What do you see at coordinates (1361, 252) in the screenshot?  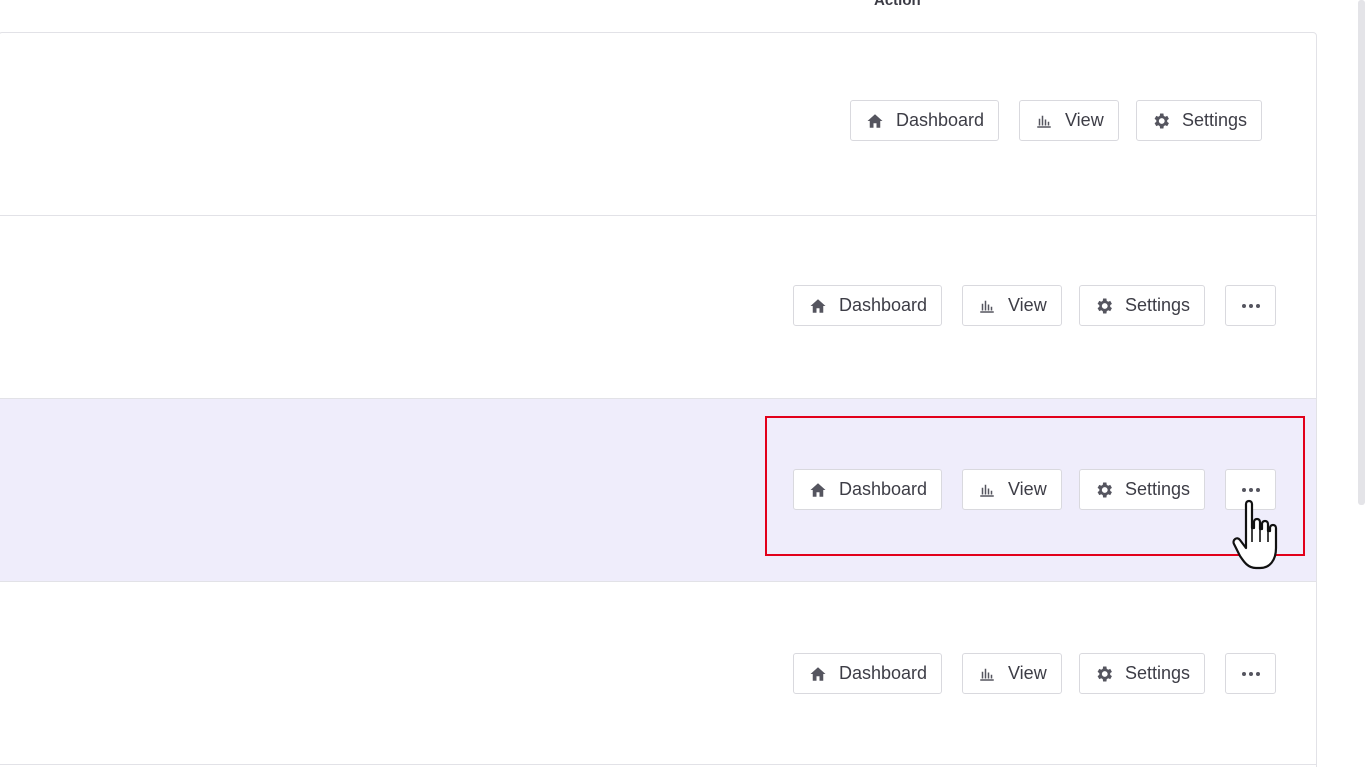 I see `vertical-scrollbar` at bounding box center [1361, 252].